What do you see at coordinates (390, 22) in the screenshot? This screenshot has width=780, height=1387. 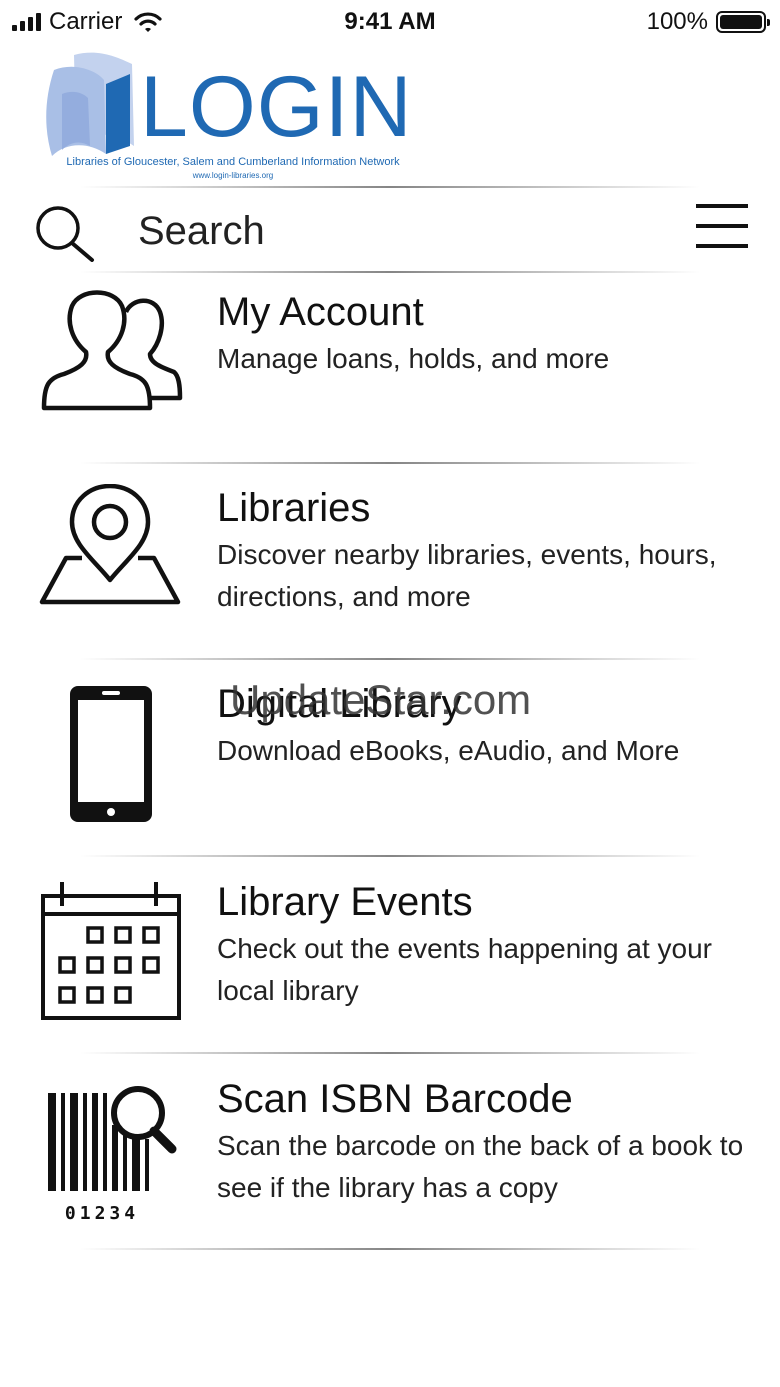 I see `status-bar: Carrier 9:41 AM 100%` at bounding box center [390, 22].